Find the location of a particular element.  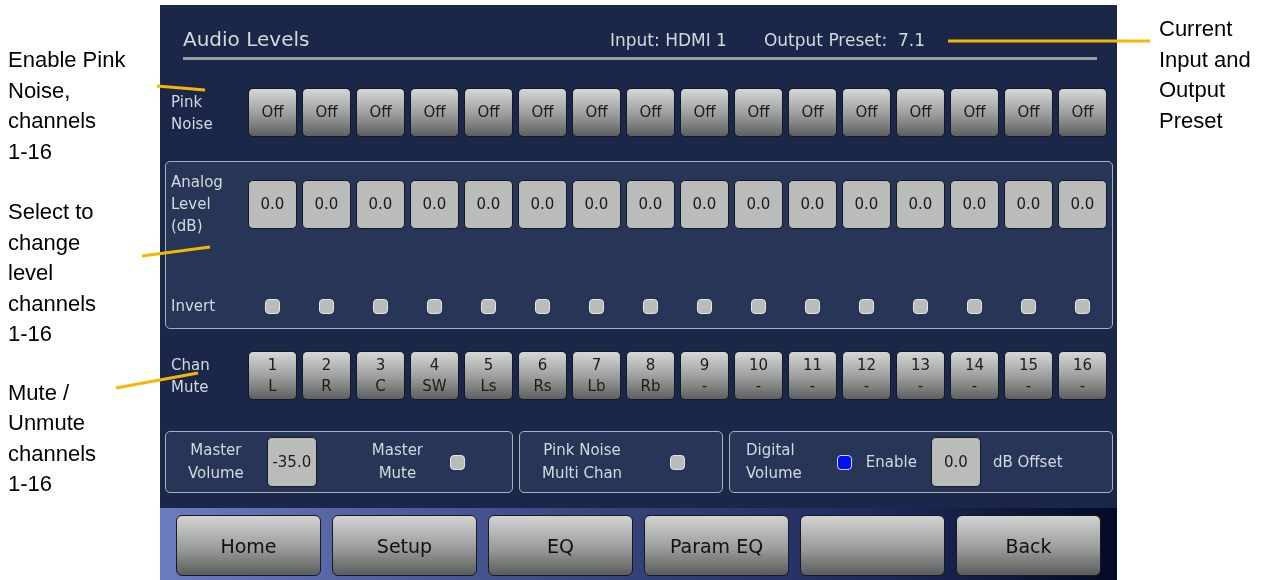

multi-channel-checkbox is located at coordinates (678, 462).